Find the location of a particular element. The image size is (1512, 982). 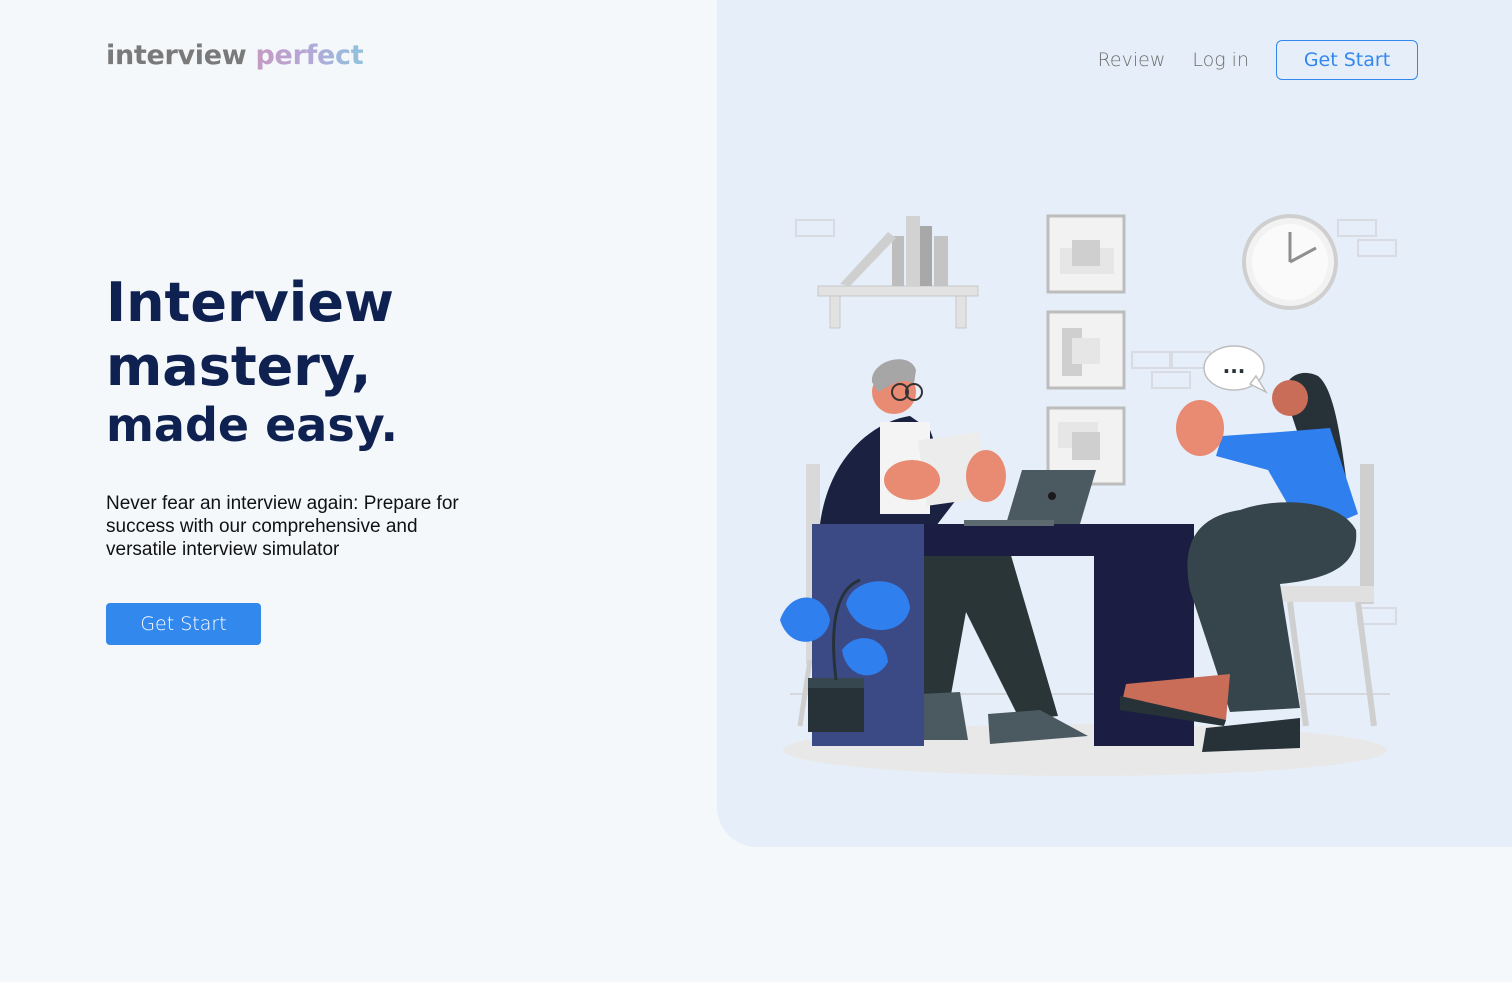

bookshelf is located at coordinates (898, 272).